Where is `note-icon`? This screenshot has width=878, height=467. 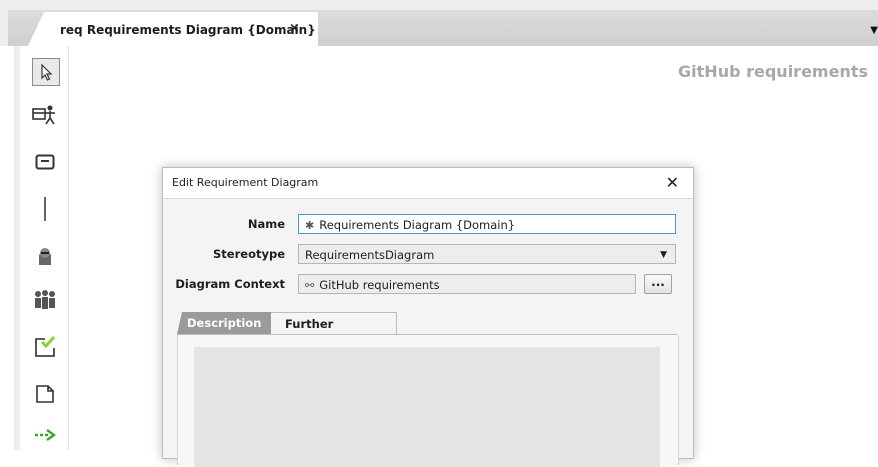 note-icon is located at coordinates (45, 394).